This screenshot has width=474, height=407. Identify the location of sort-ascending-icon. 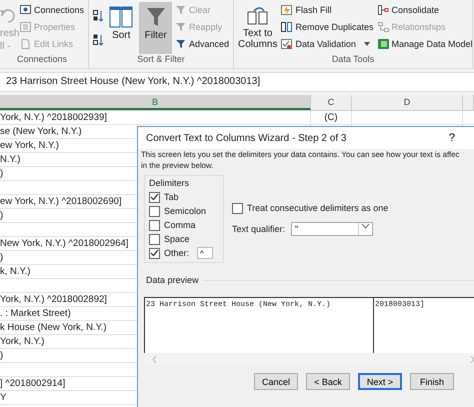
(98, 16).